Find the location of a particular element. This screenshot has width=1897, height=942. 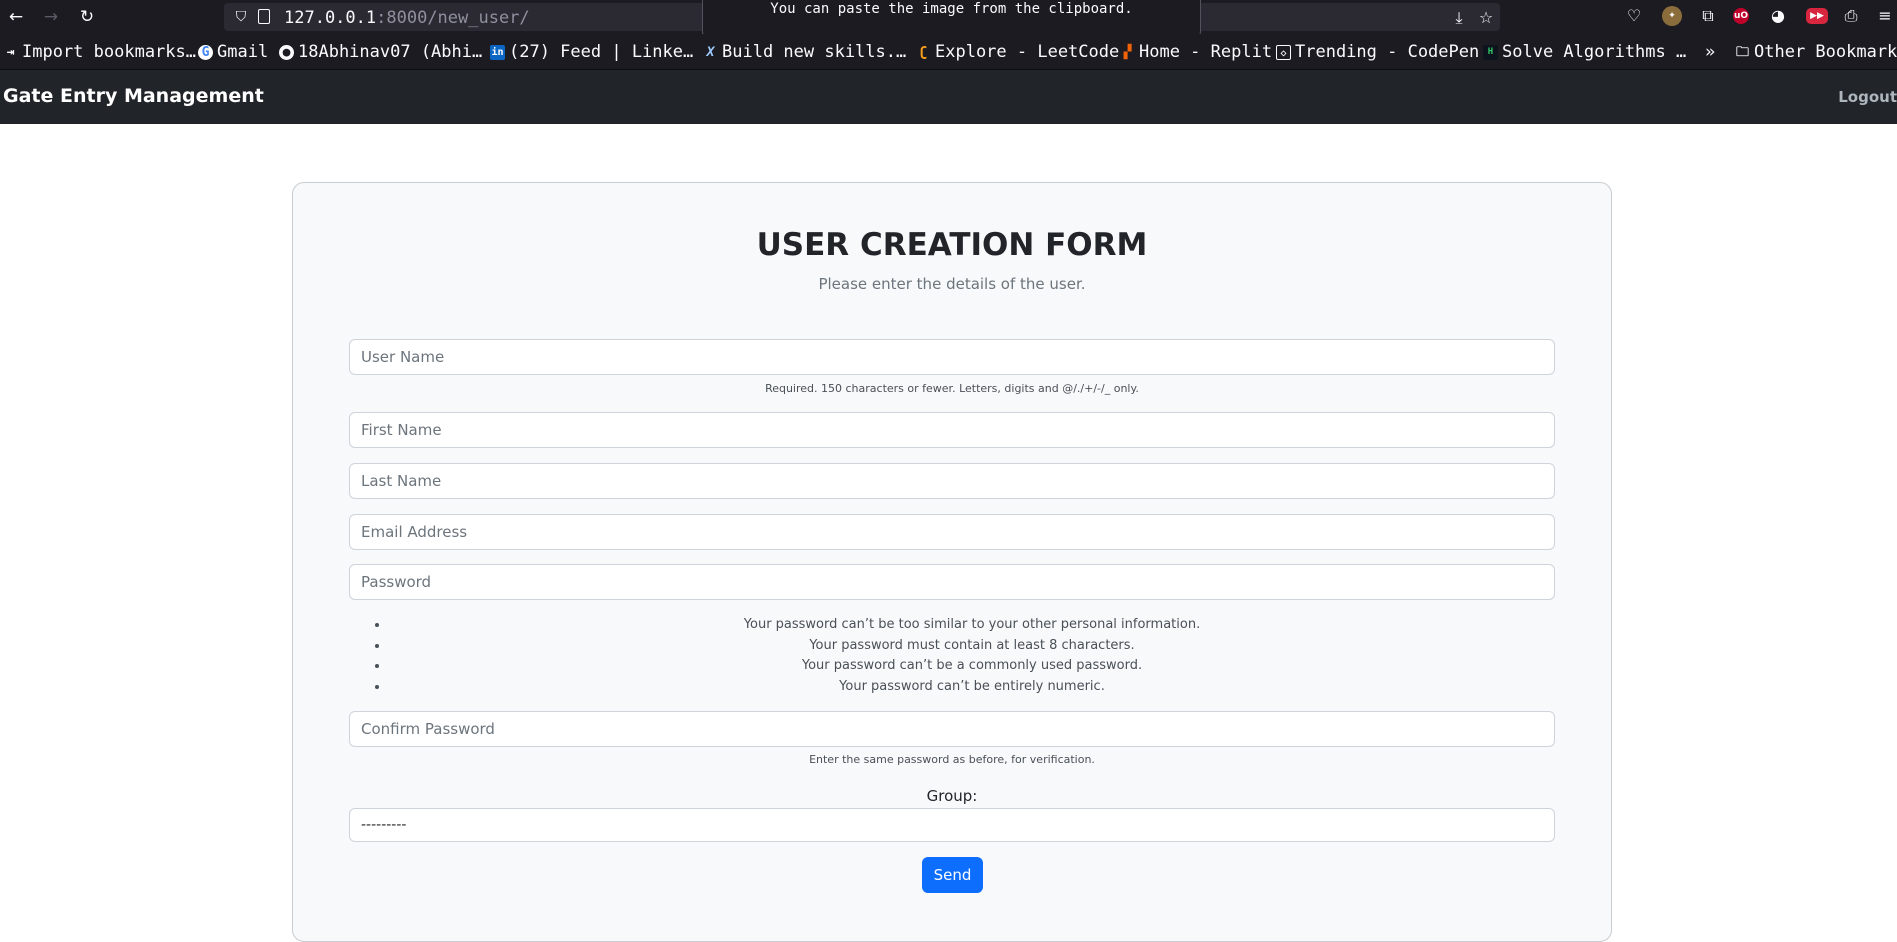

logout-link: Logout is located at coordinates (1867, 97).